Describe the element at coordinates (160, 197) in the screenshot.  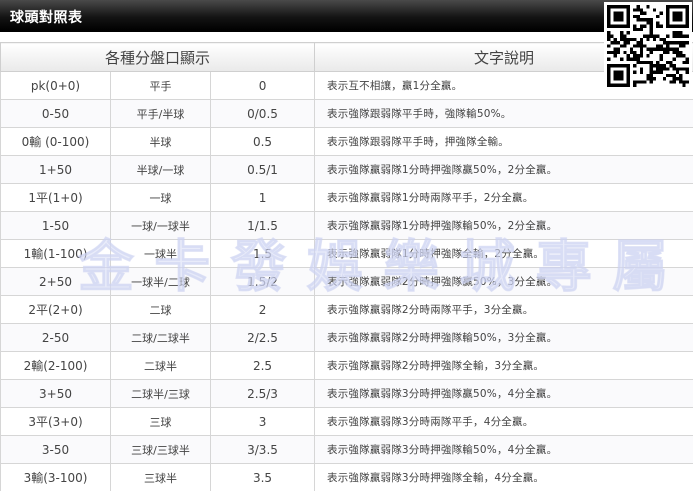
I see `handicap-name-cell: 一球` at that location.